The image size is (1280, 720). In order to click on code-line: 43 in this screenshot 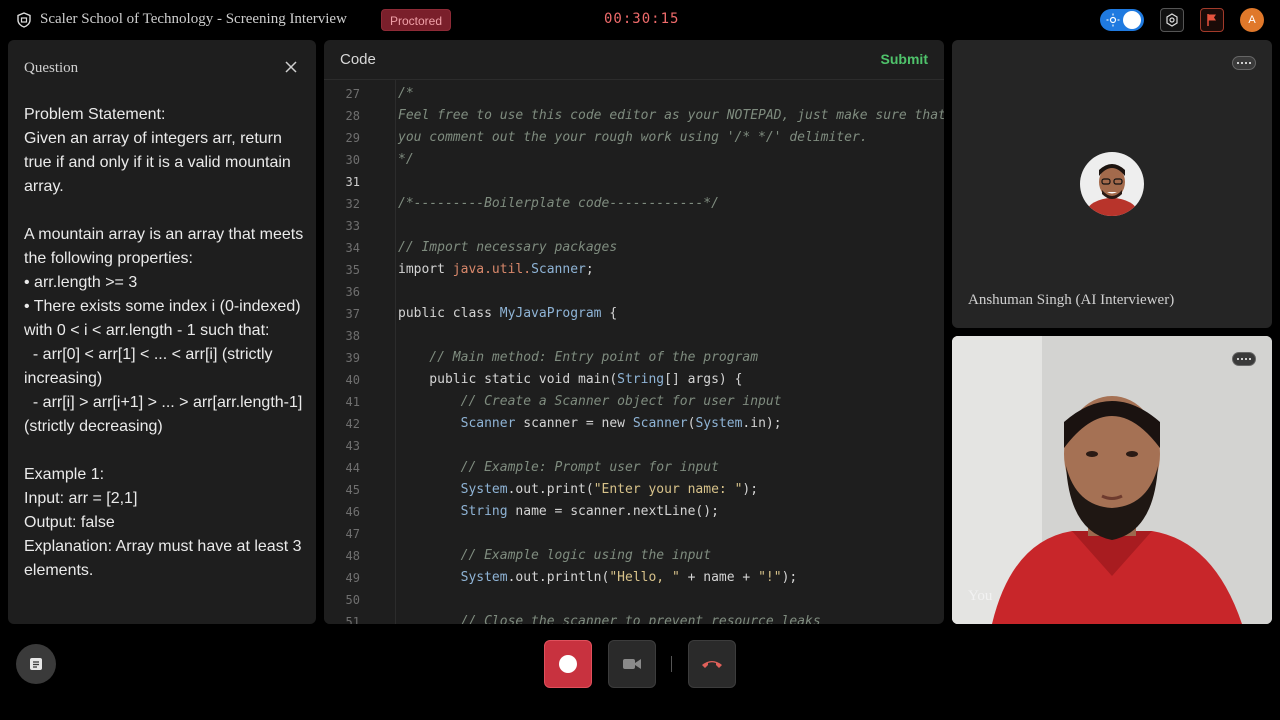, I will do `click(634, 446)`.